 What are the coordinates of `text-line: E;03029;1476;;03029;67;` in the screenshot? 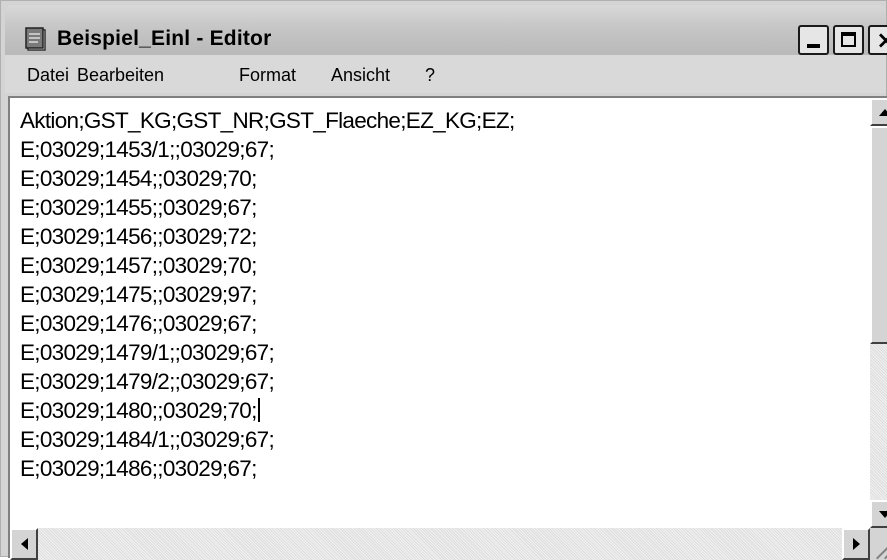 It's located at (138, 323).